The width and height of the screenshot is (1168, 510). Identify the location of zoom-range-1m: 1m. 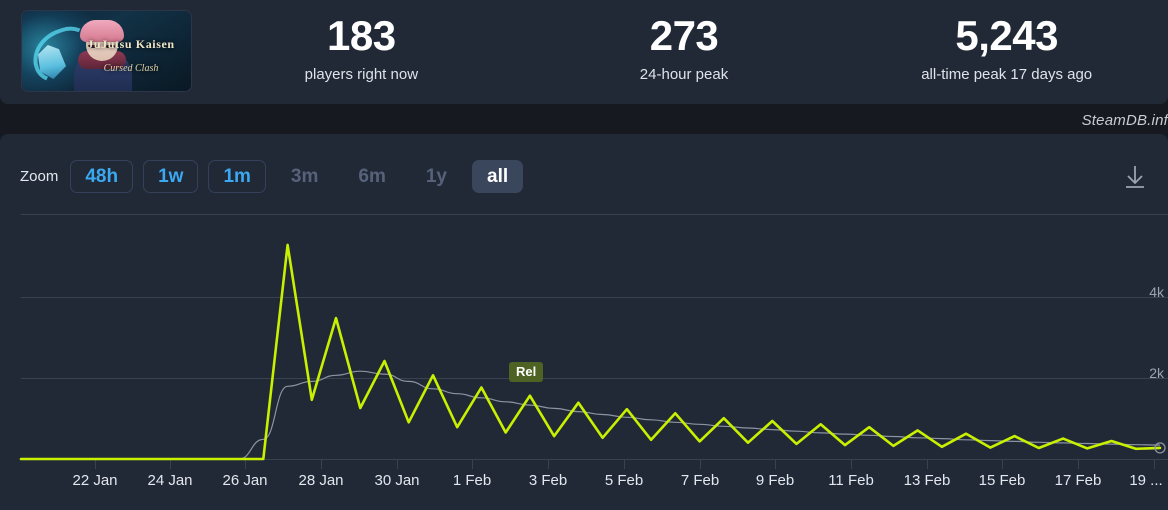
(237, 176).